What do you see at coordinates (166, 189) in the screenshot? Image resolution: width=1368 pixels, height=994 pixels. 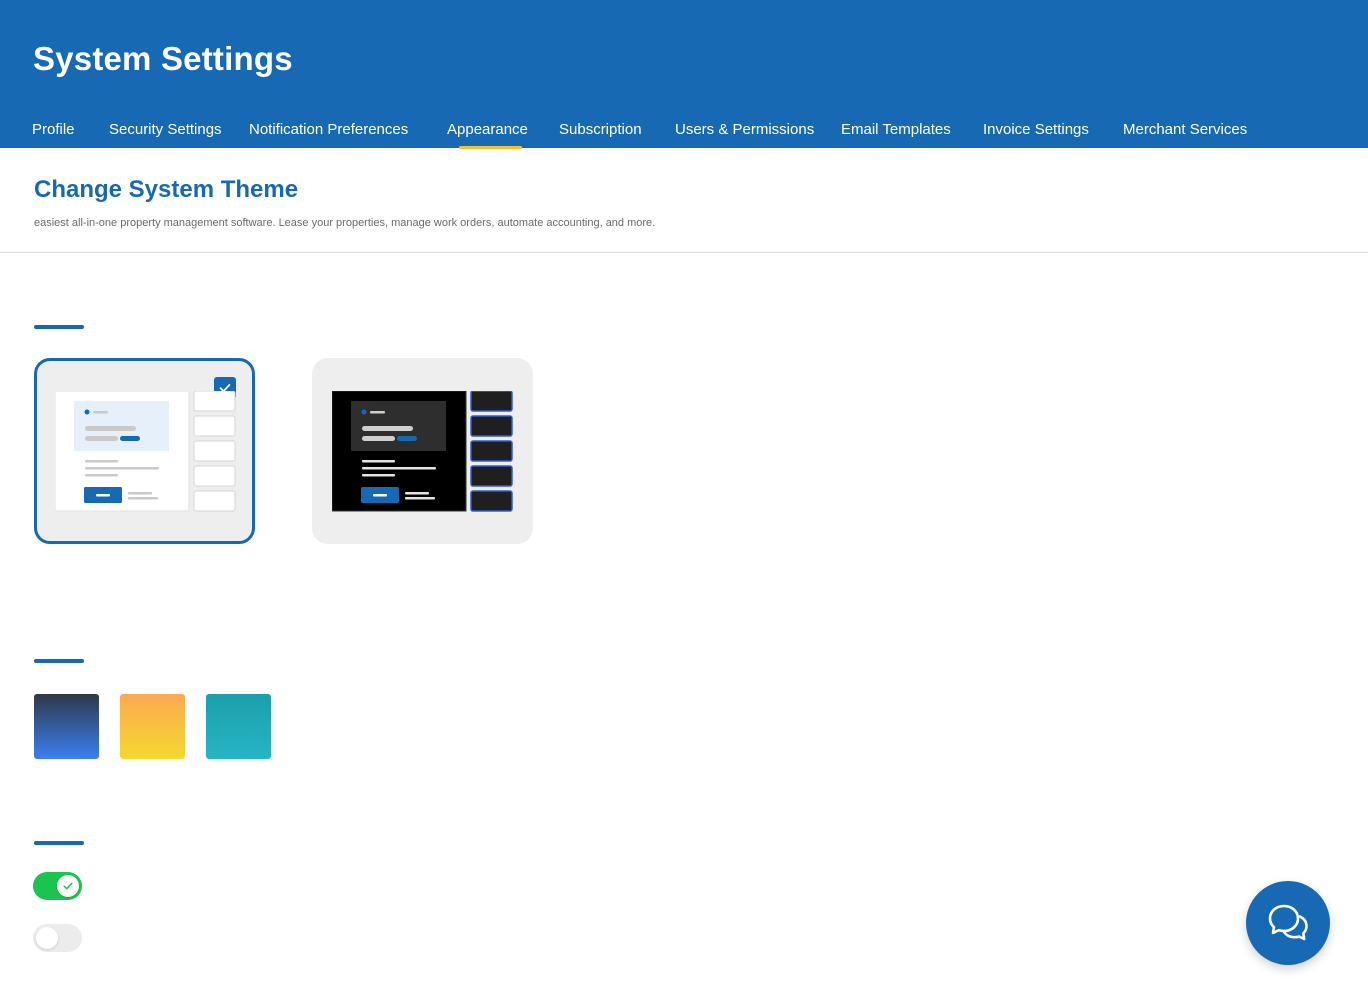 I see `section-title: Change System Theme` at bounding box center [166, 189].